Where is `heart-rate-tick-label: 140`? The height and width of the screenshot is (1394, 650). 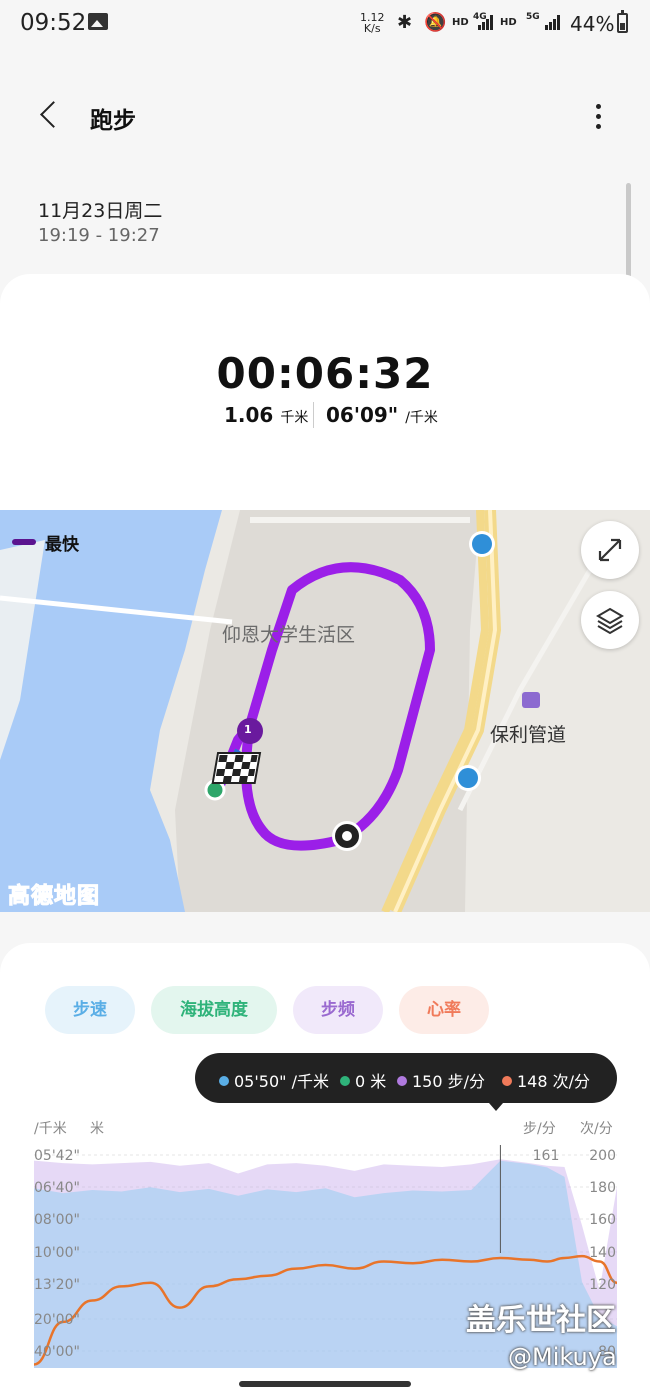 heart-rate-tick-label: 140 is located at coordinates (602, 1253).